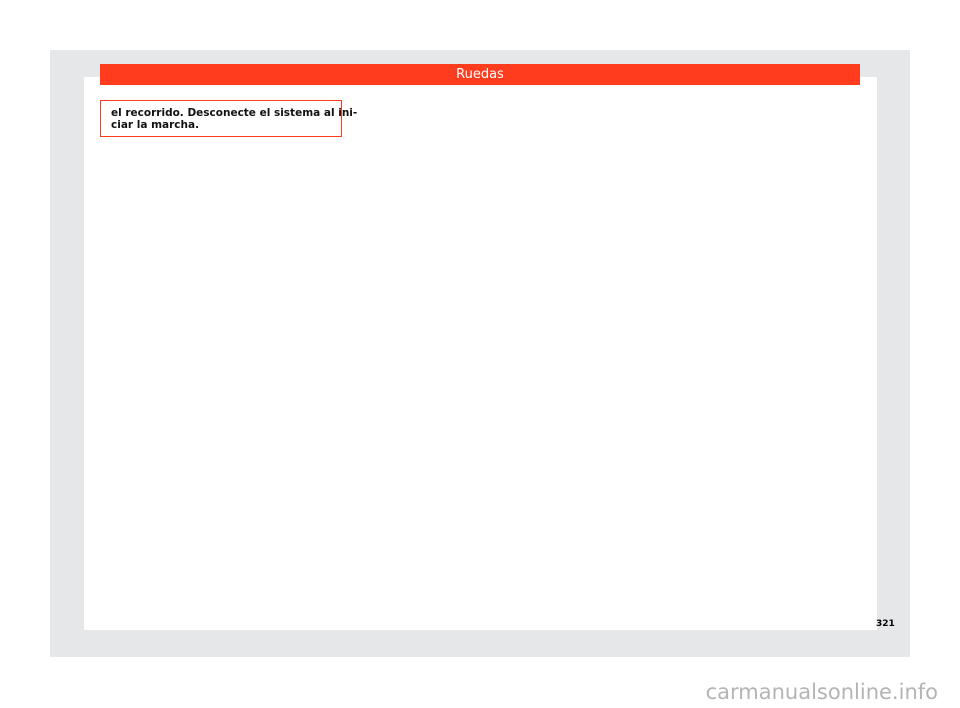 The height and width of the screenshot is (708, 960). I want to click on watermark: carmanualsonline.info, so click(821, 692).